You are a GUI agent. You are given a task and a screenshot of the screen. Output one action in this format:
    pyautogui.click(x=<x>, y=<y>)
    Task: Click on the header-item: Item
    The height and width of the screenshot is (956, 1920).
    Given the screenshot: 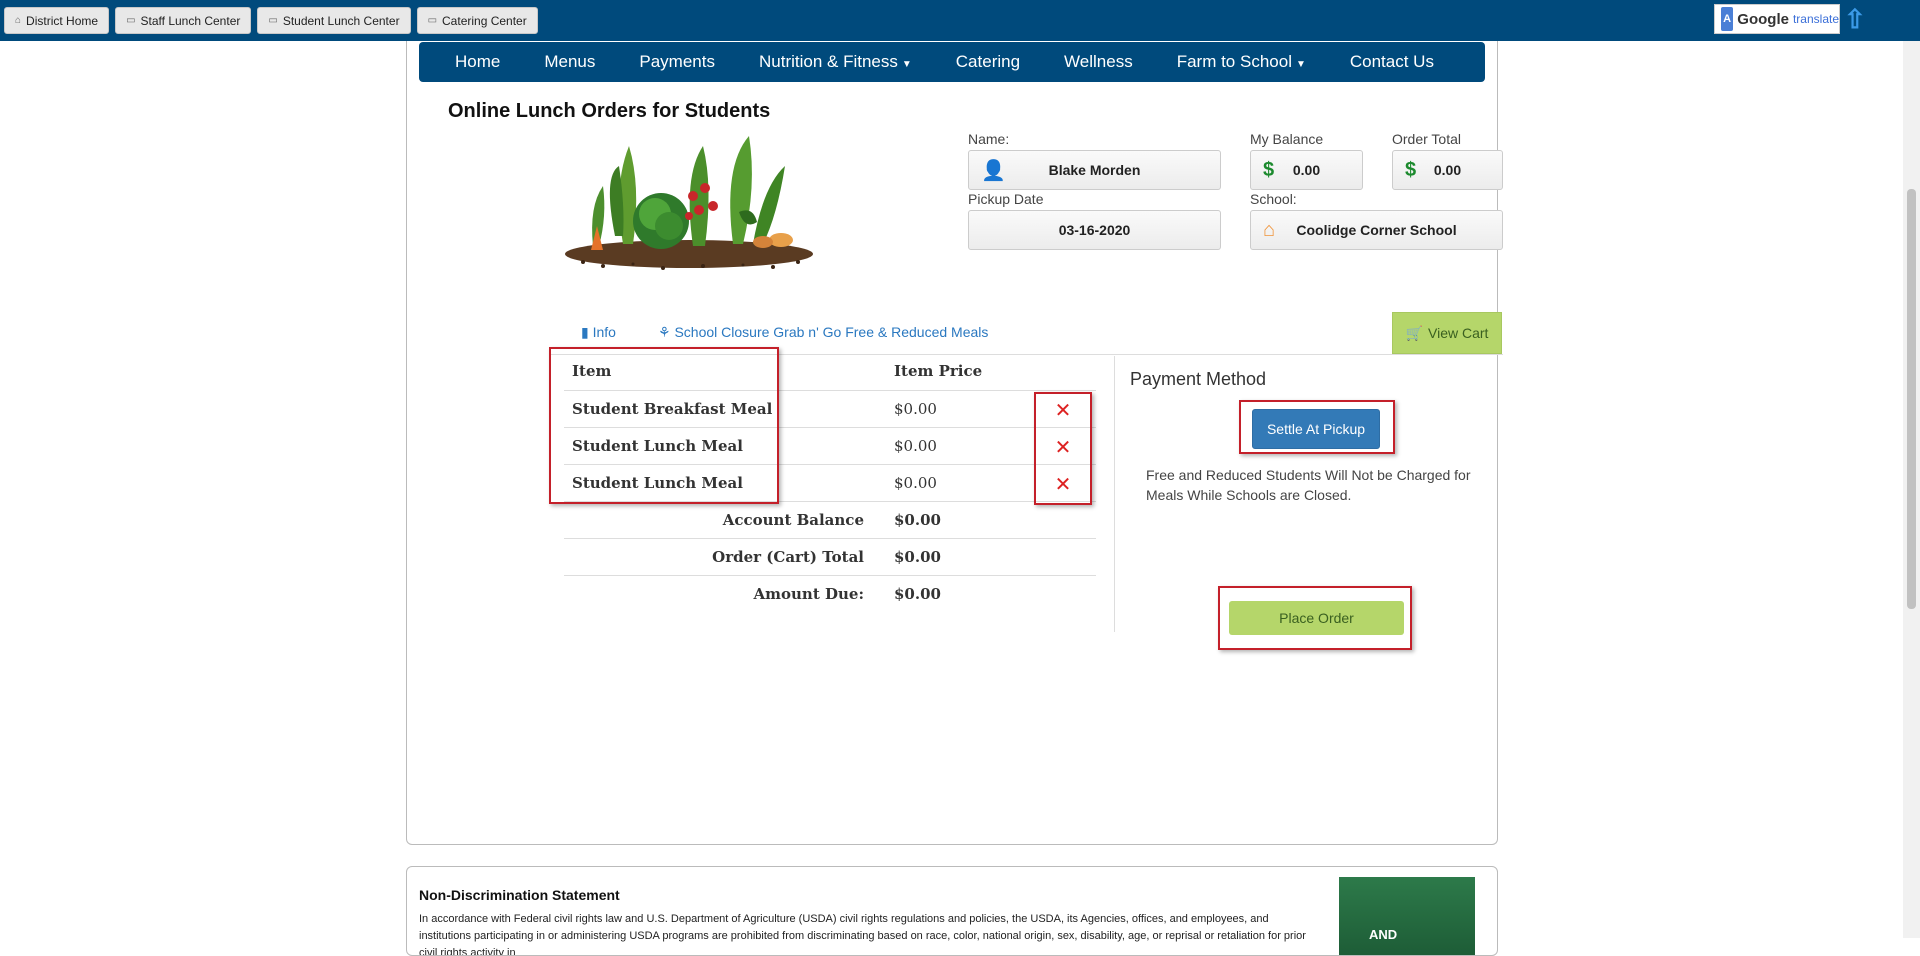 What is the action you would take?
    pyautogui.click(x=592, y=371)
    